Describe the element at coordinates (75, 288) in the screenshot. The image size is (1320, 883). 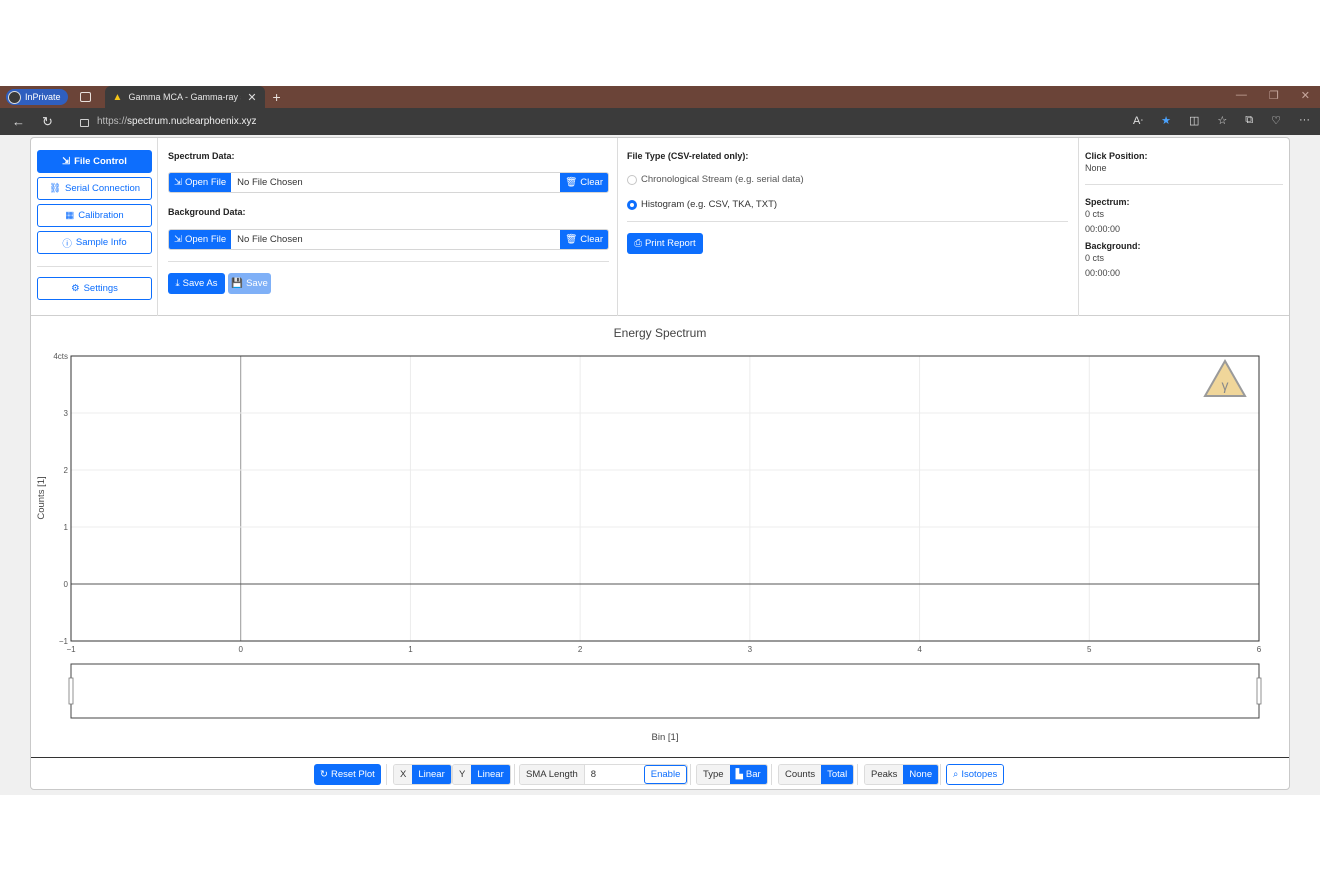
I see `gear-icon: ⚙` at that location.